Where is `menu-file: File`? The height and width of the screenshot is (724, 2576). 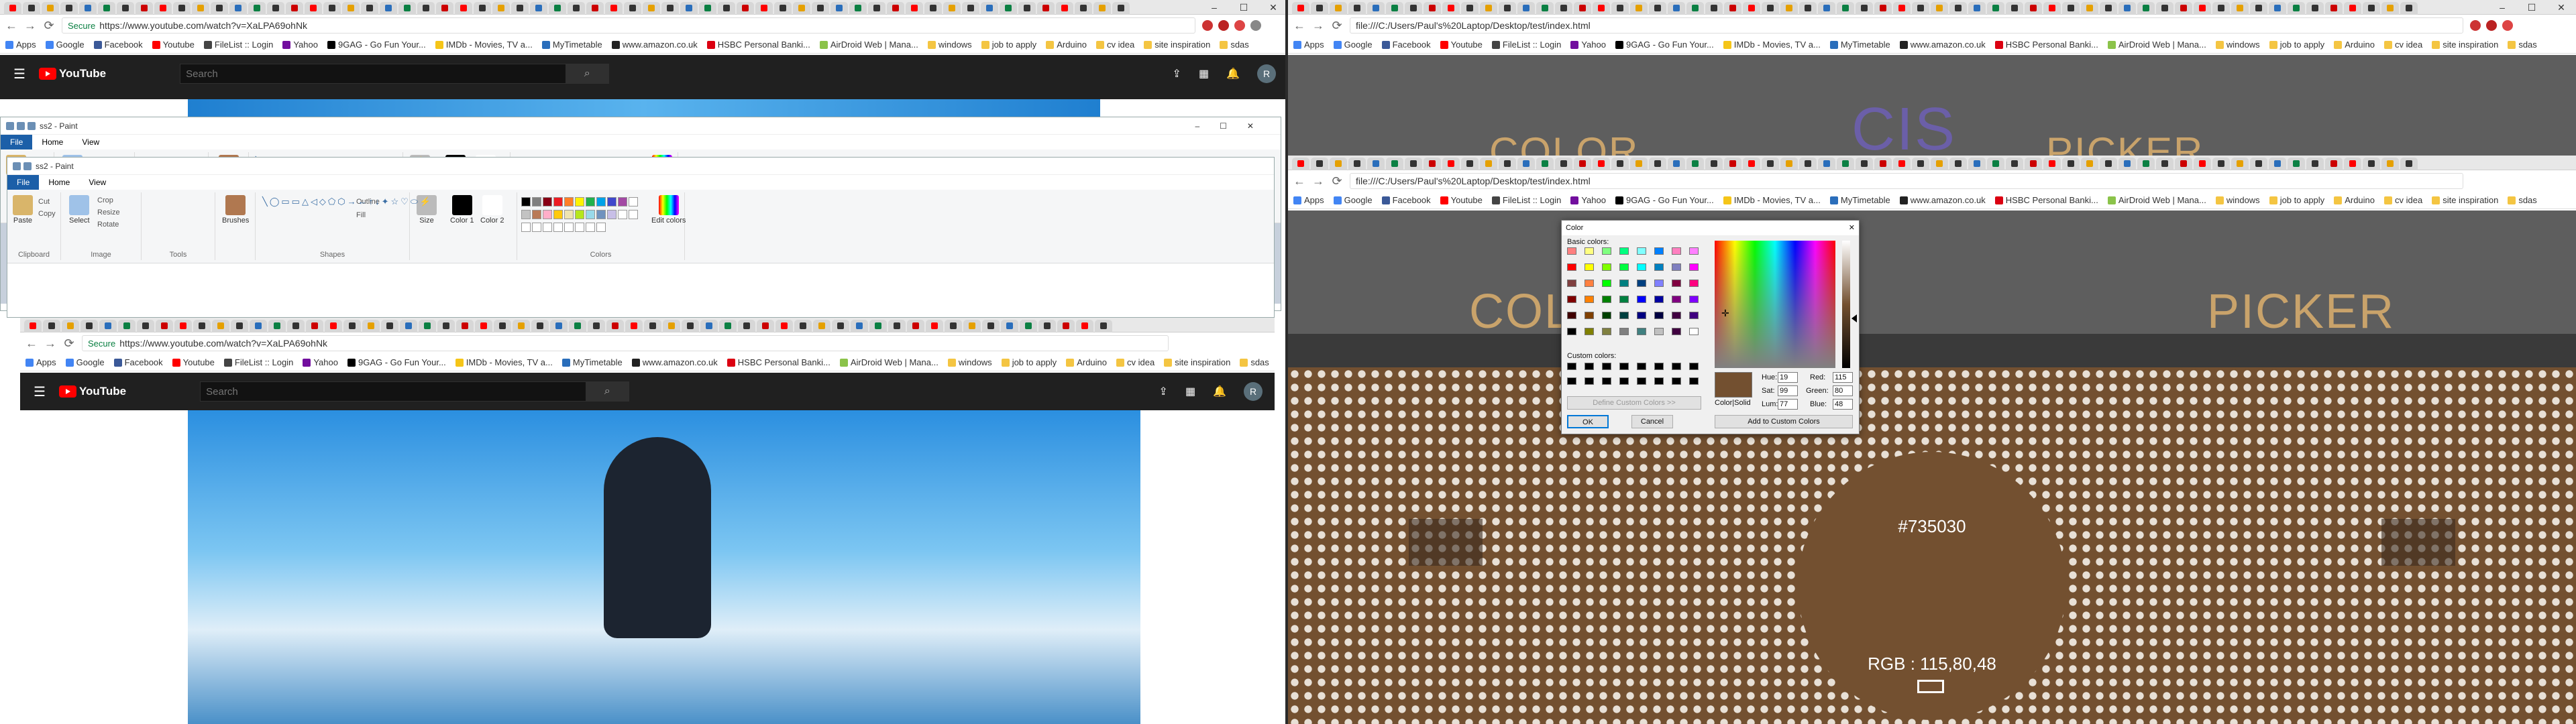
menu-file: File is located at coordinates (17, 142).